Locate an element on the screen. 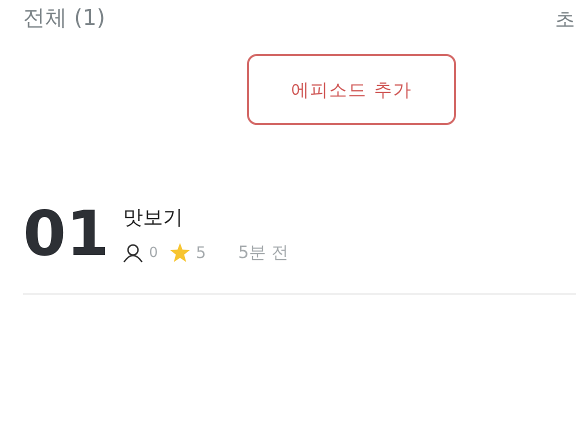 This screenshot has height=432, width=576. viewer-count: 0 is located at coordinates (153, 252).